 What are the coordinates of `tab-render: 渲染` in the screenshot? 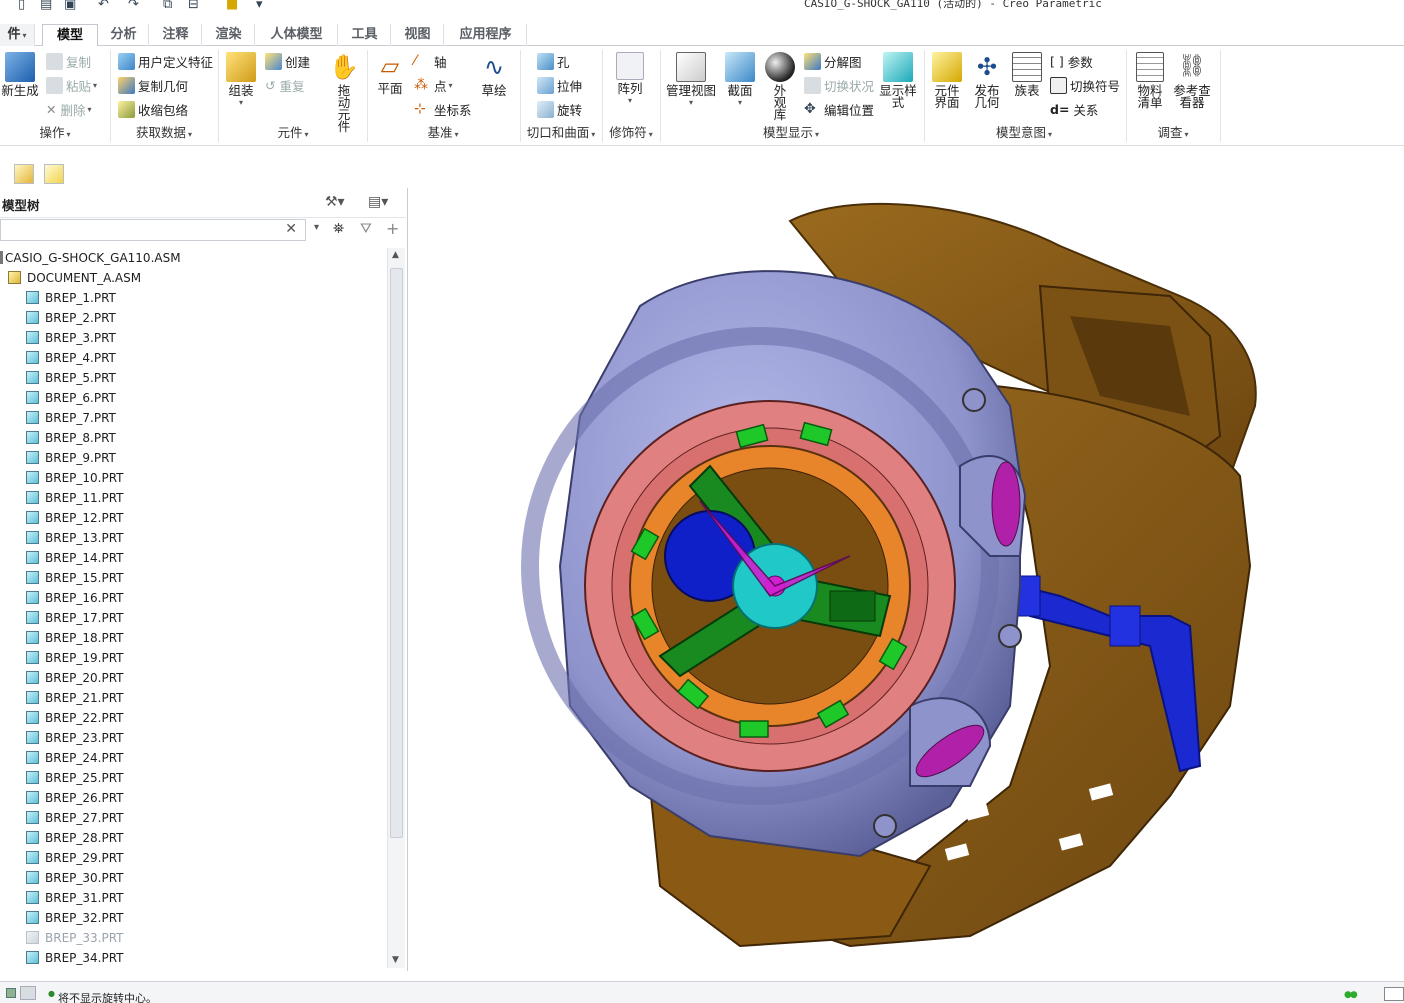 It's located at (229, 35).